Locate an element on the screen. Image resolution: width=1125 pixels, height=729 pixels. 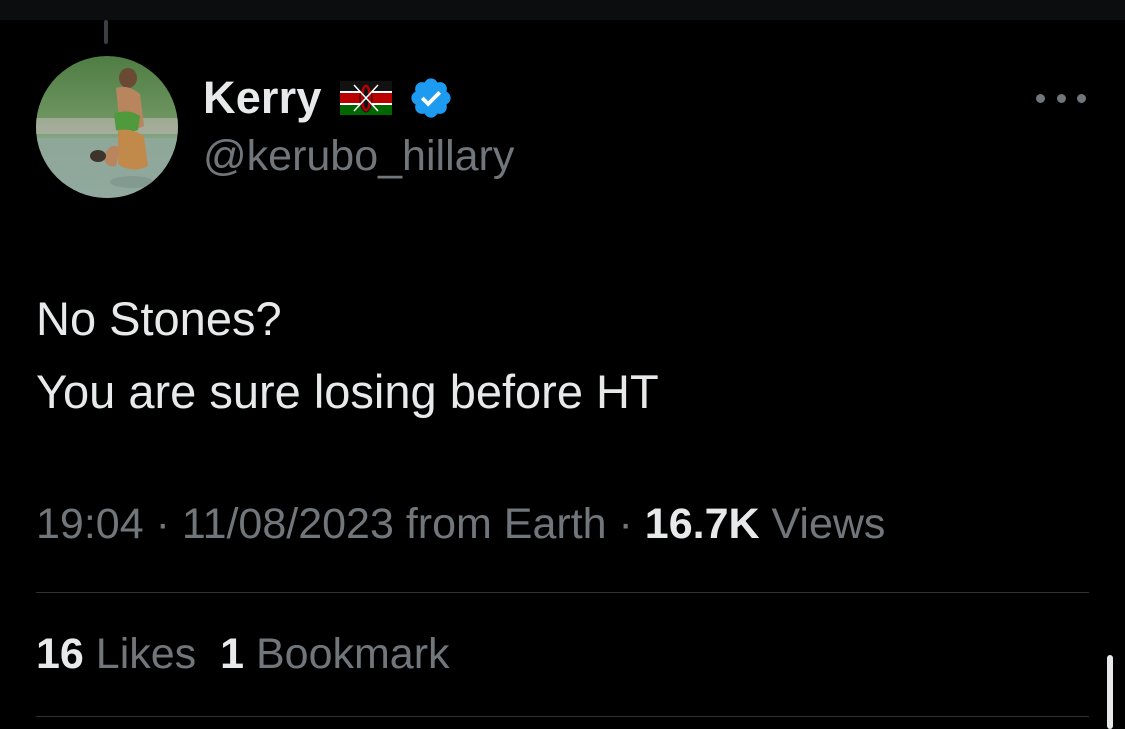
views-count: 16.7K is located at coordinates (702, 524).